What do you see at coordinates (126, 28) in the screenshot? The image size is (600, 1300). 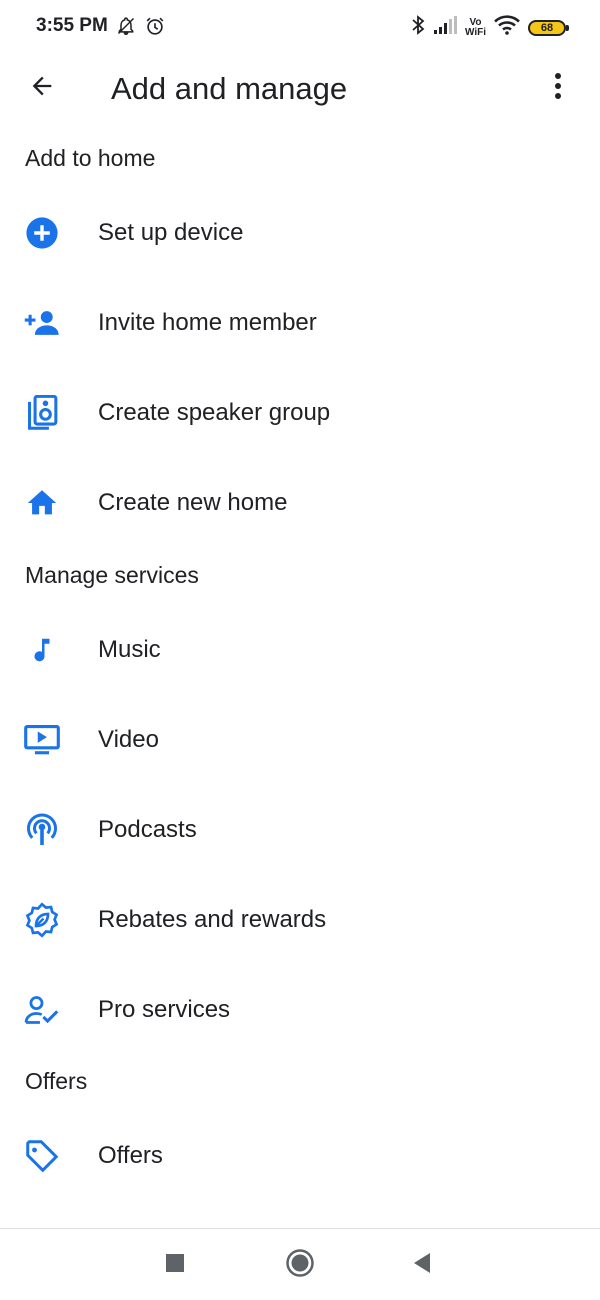 I see `notifications-off-icon` at bounding box center [126, 28].